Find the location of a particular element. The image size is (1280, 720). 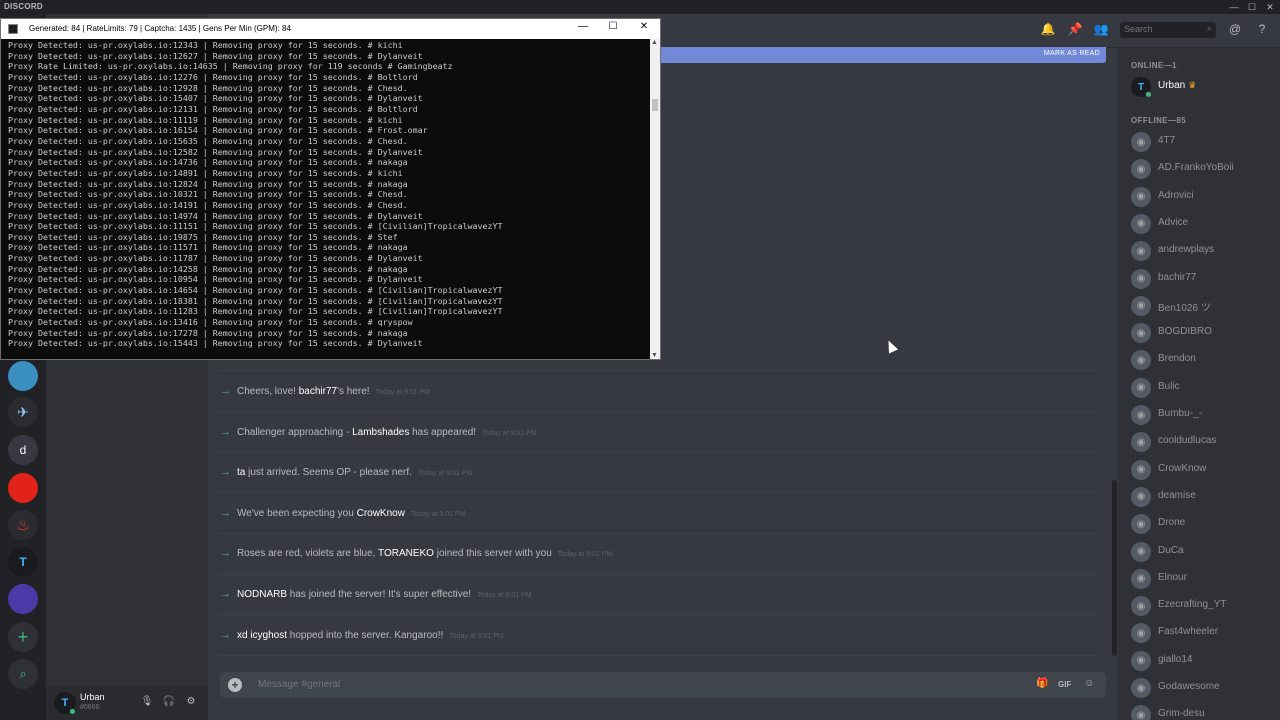

help-icon: ? is located at coordinates (1262, 29).